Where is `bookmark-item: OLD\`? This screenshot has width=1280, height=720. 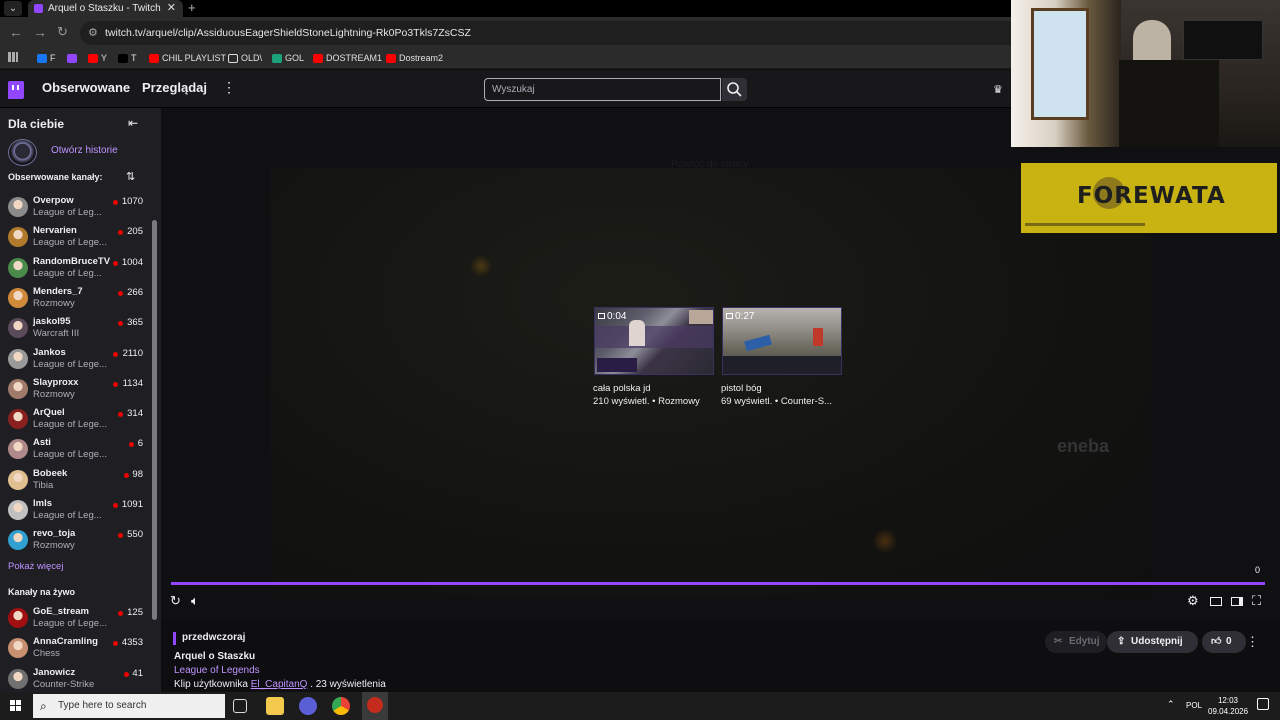
bookmark-item: OLD\ is located at coordinates (245, 58).